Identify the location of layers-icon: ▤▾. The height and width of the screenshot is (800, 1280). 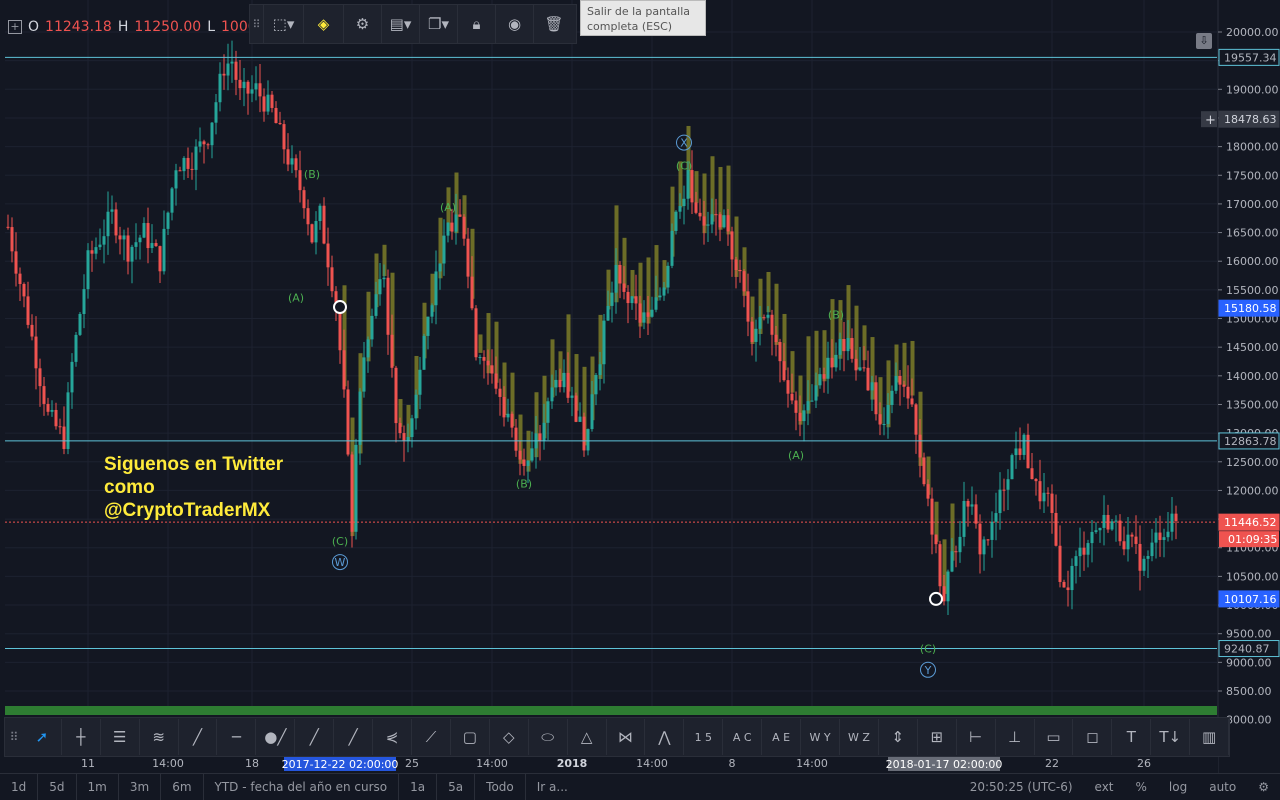
(401, 24).